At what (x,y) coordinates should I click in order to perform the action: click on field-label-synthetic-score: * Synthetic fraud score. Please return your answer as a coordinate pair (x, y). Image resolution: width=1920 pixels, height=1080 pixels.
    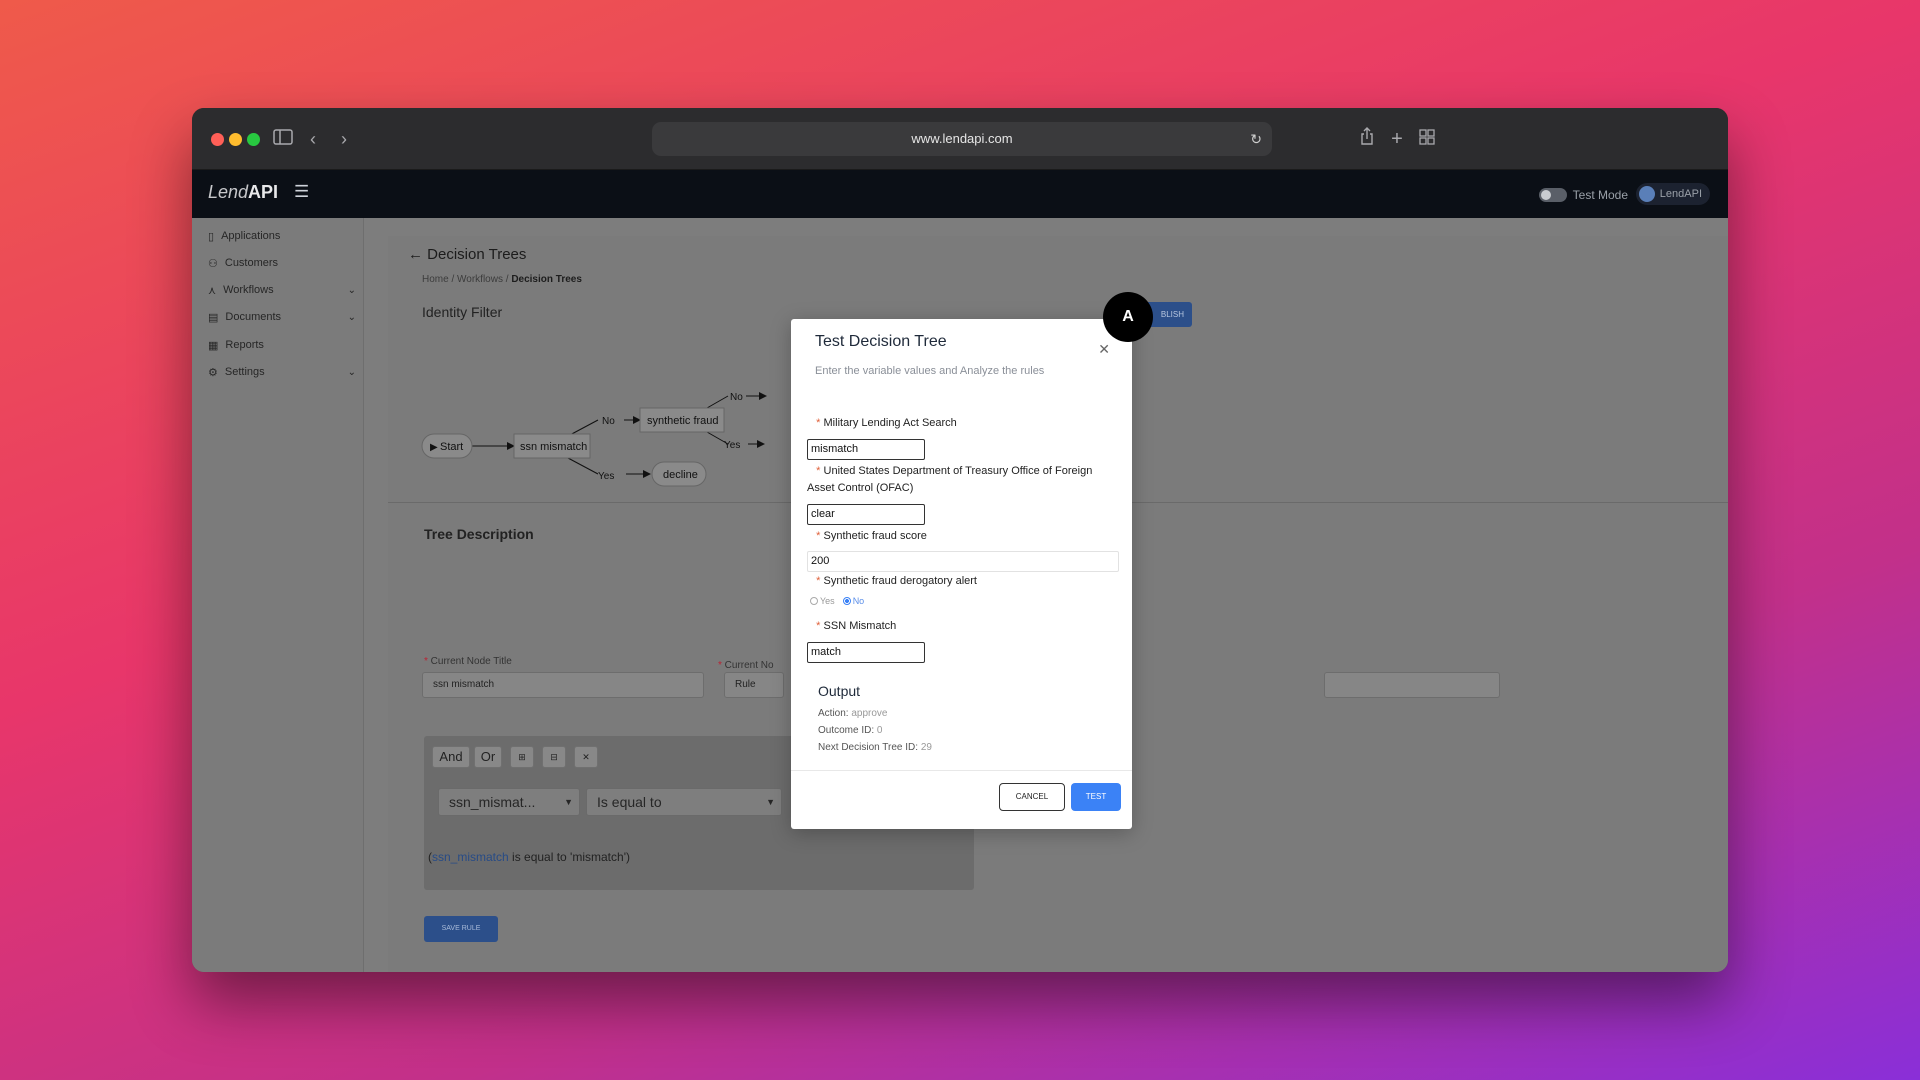
    Looking at the image, I should click on (867, 536).